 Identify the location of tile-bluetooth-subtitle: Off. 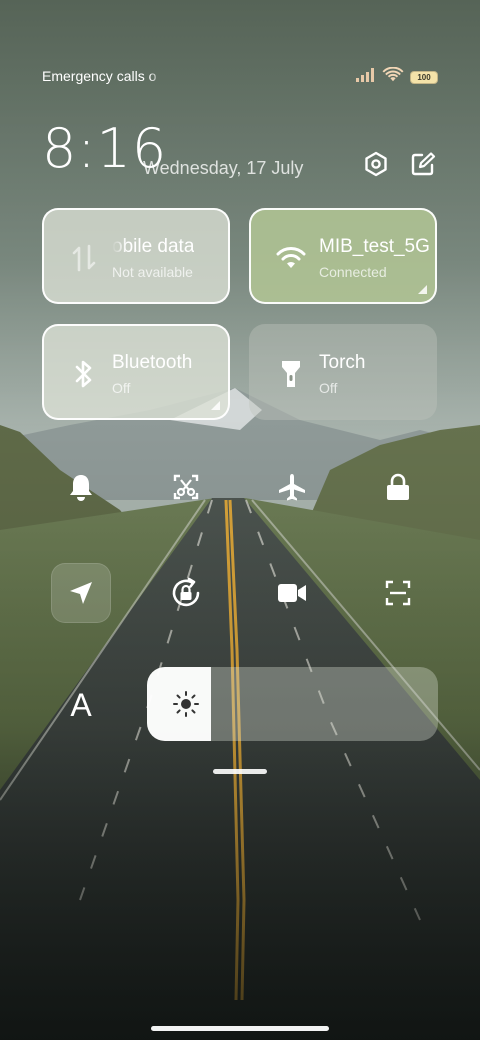
(121, 388).